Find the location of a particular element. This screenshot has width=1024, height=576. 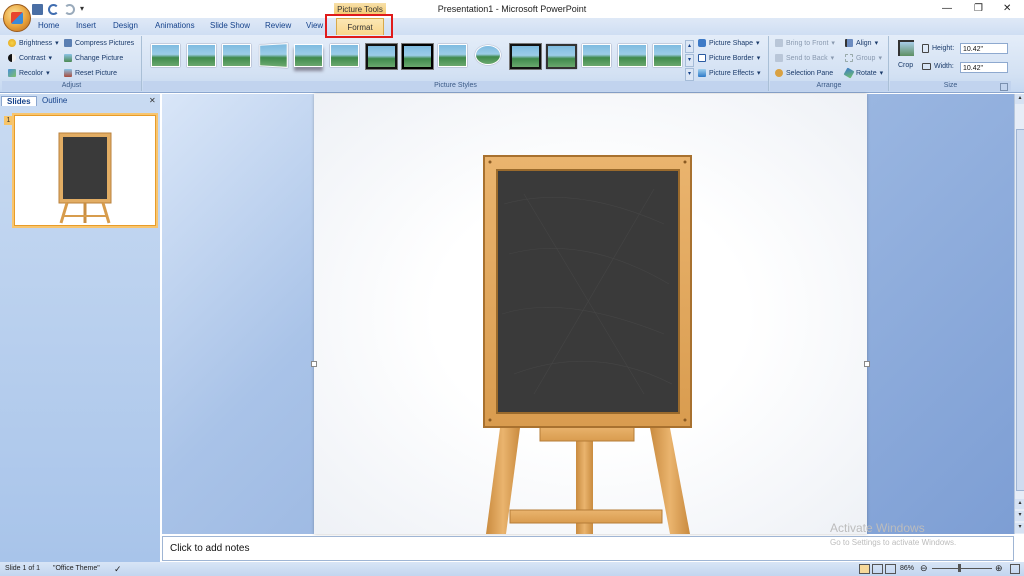

crop-label: Crop is located at coordinates (906, 65).